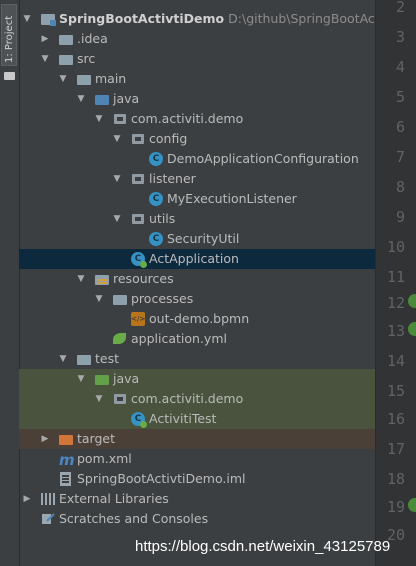 Image resolution: width=416 pixels, height=566 pixels. What do you see at coordinates (263, 546) in the screenshot?
I see `watermark-text: https://blog.csdn.net/weixin_43125789` at bounding box center [263, 546].